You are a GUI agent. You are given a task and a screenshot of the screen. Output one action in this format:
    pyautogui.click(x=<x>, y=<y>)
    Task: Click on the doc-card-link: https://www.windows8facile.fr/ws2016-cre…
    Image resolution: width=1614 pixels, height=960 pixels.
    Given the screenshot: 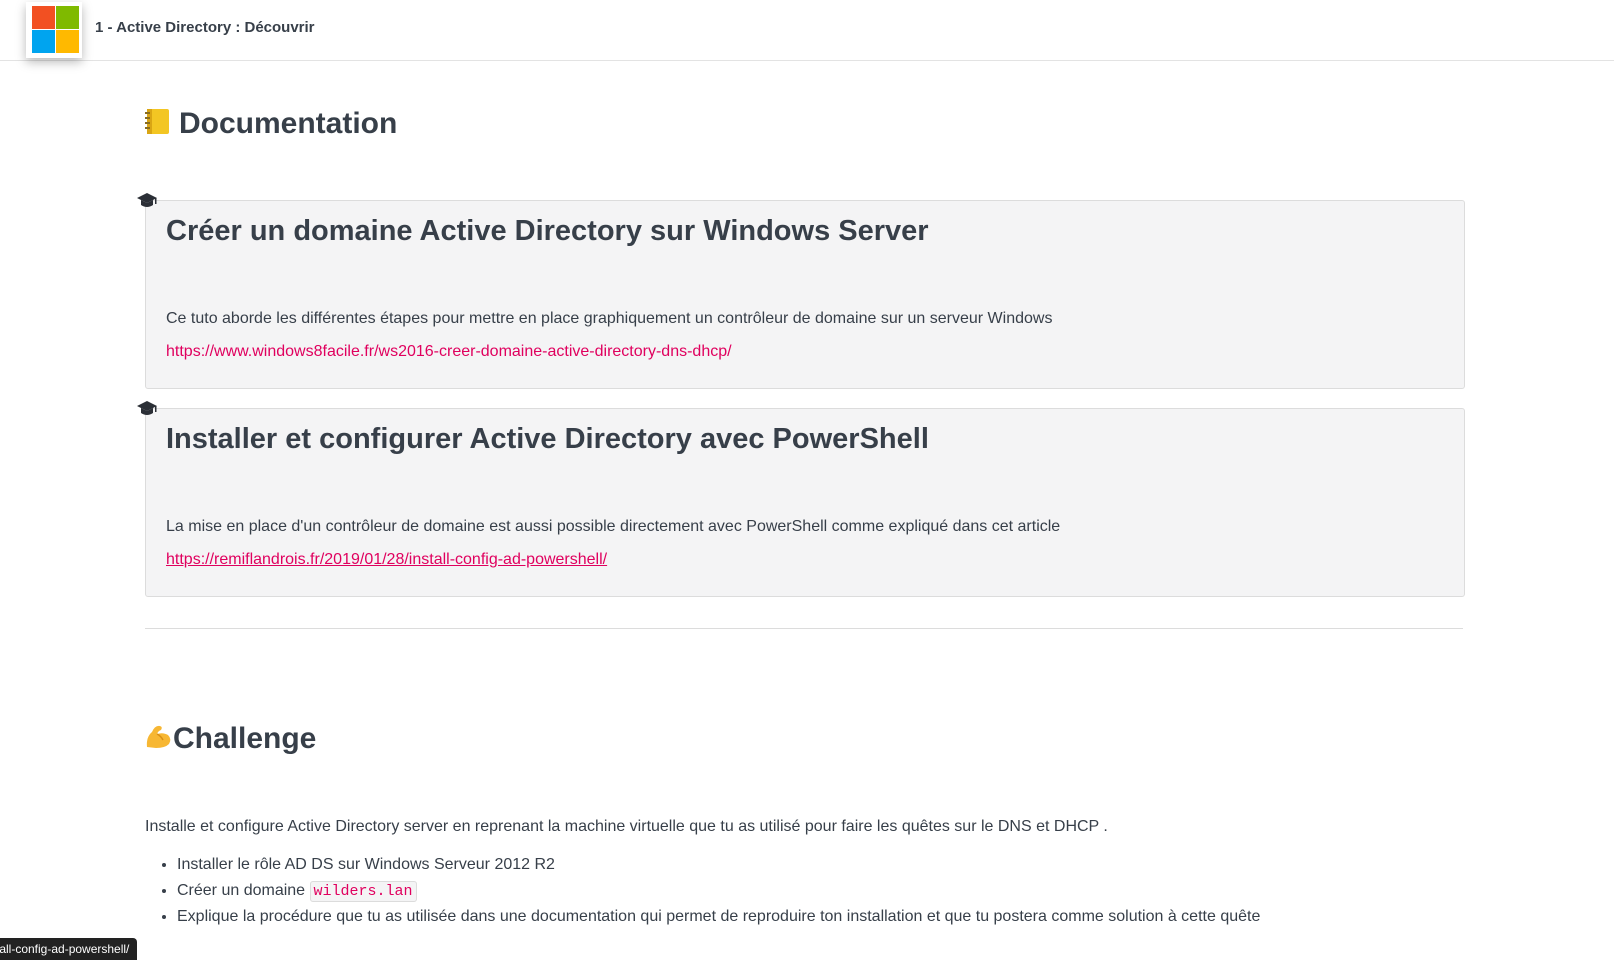 What is the action you would take?
    pyautogui.click(x=449, y=352)
    